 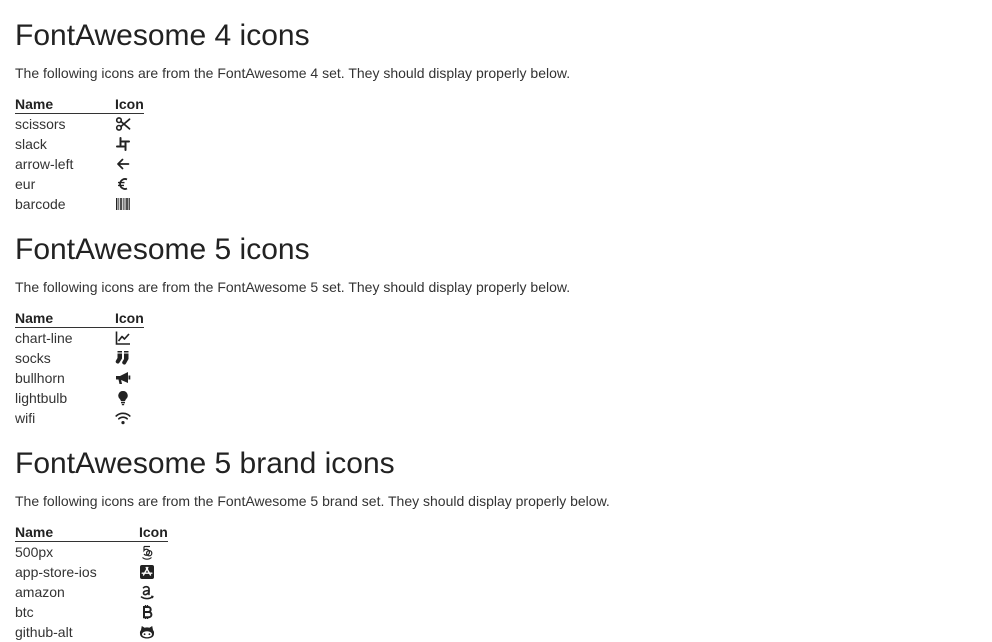 I want to click on section-title: FontAwesome 5 icons, so click(x=162, y=249).